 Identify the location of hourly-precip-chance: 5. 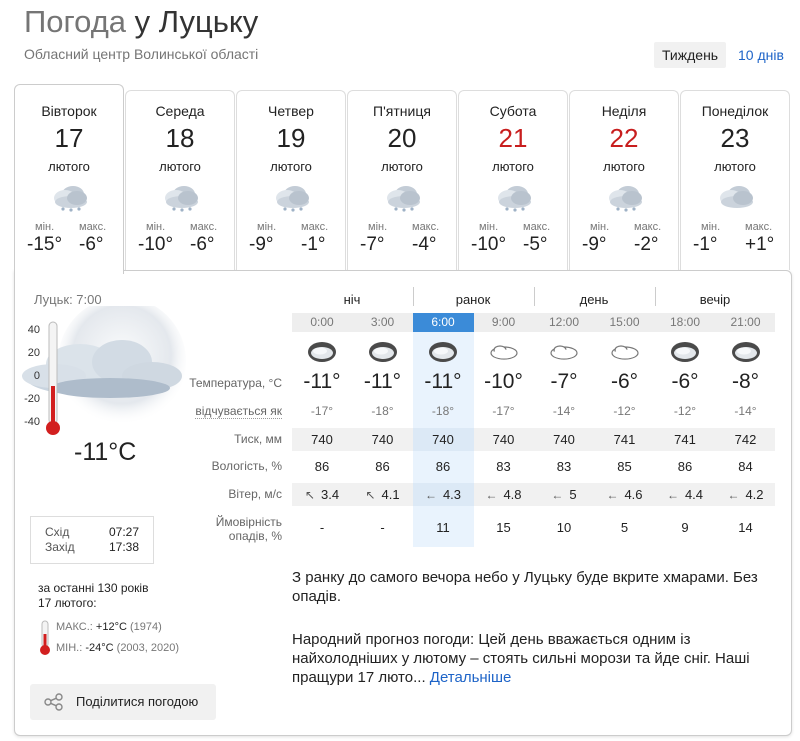
(624, 527).